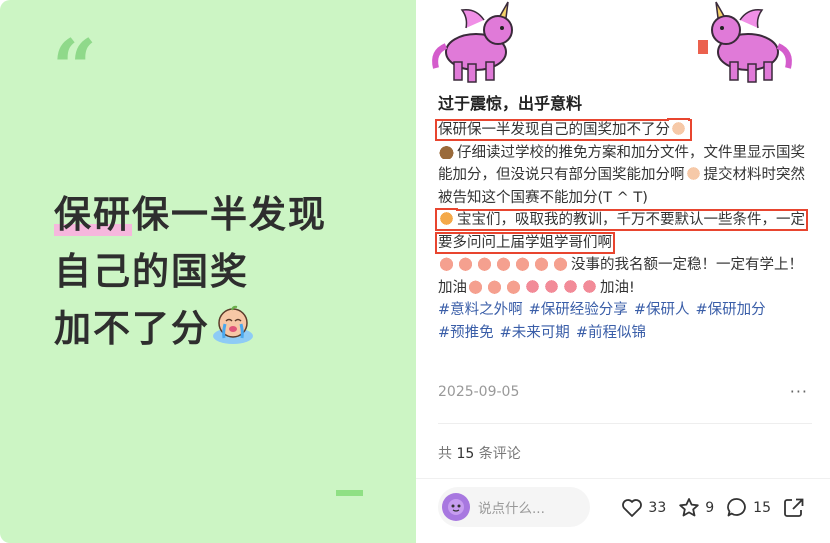 This screenshot has height=543, width=830. Describe the element at coordinates (447, 454) in the screenshot. I see `comments-prefix: 共` at that location.